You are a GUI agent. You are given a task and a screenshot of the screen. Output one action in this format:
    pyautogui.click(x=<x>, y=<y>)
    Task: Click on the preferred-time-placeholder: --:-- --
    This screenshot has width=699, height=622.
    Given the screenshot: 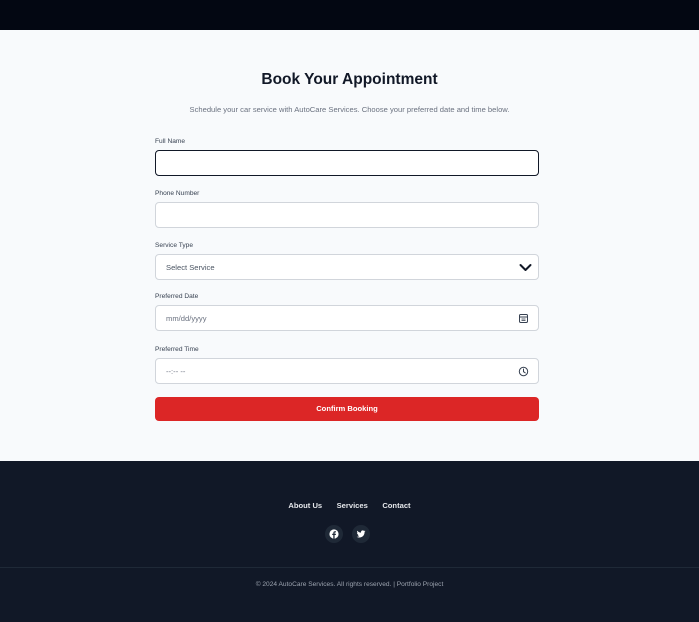 What is the action you would take?
    pyautogui.click(x=176, y=371)
    